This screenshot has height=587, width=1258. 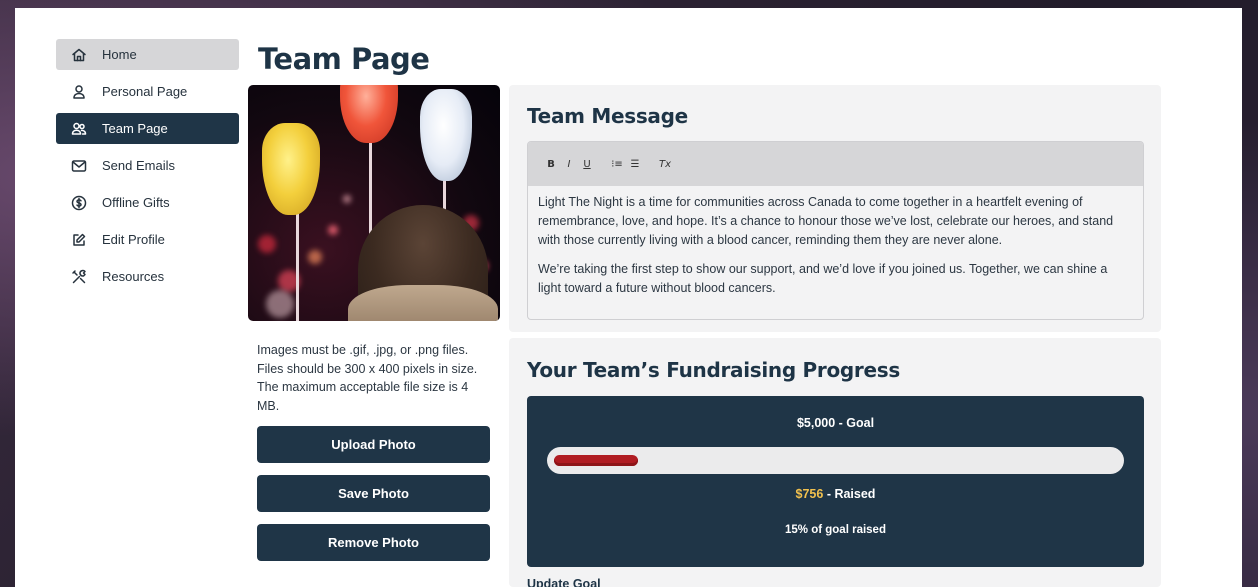 I want to click on sidebar-item-send-emails: Send Emails, so click(x=147, y=165).